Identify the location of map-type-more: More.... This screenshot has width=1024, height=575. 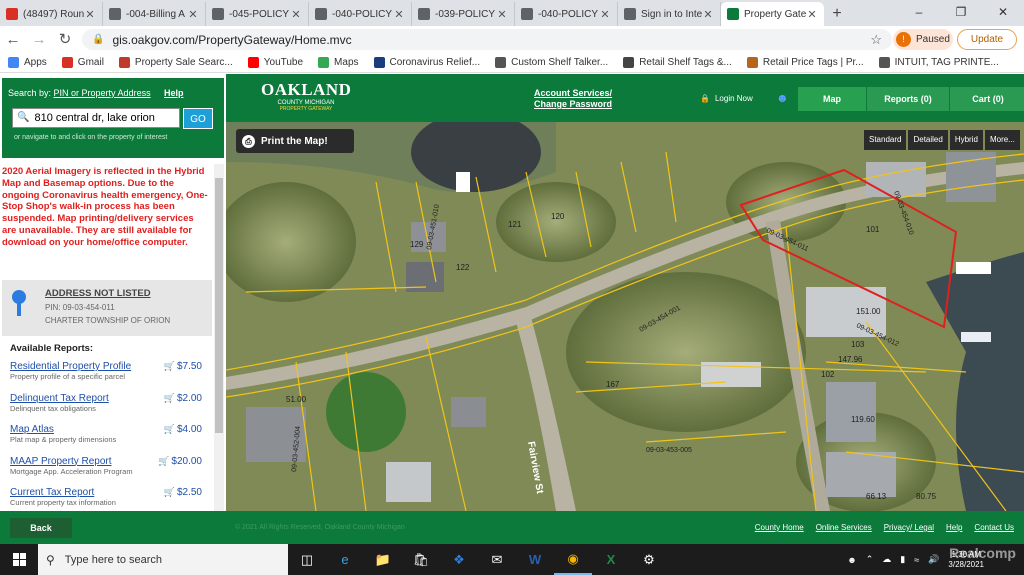
(1002, 140).